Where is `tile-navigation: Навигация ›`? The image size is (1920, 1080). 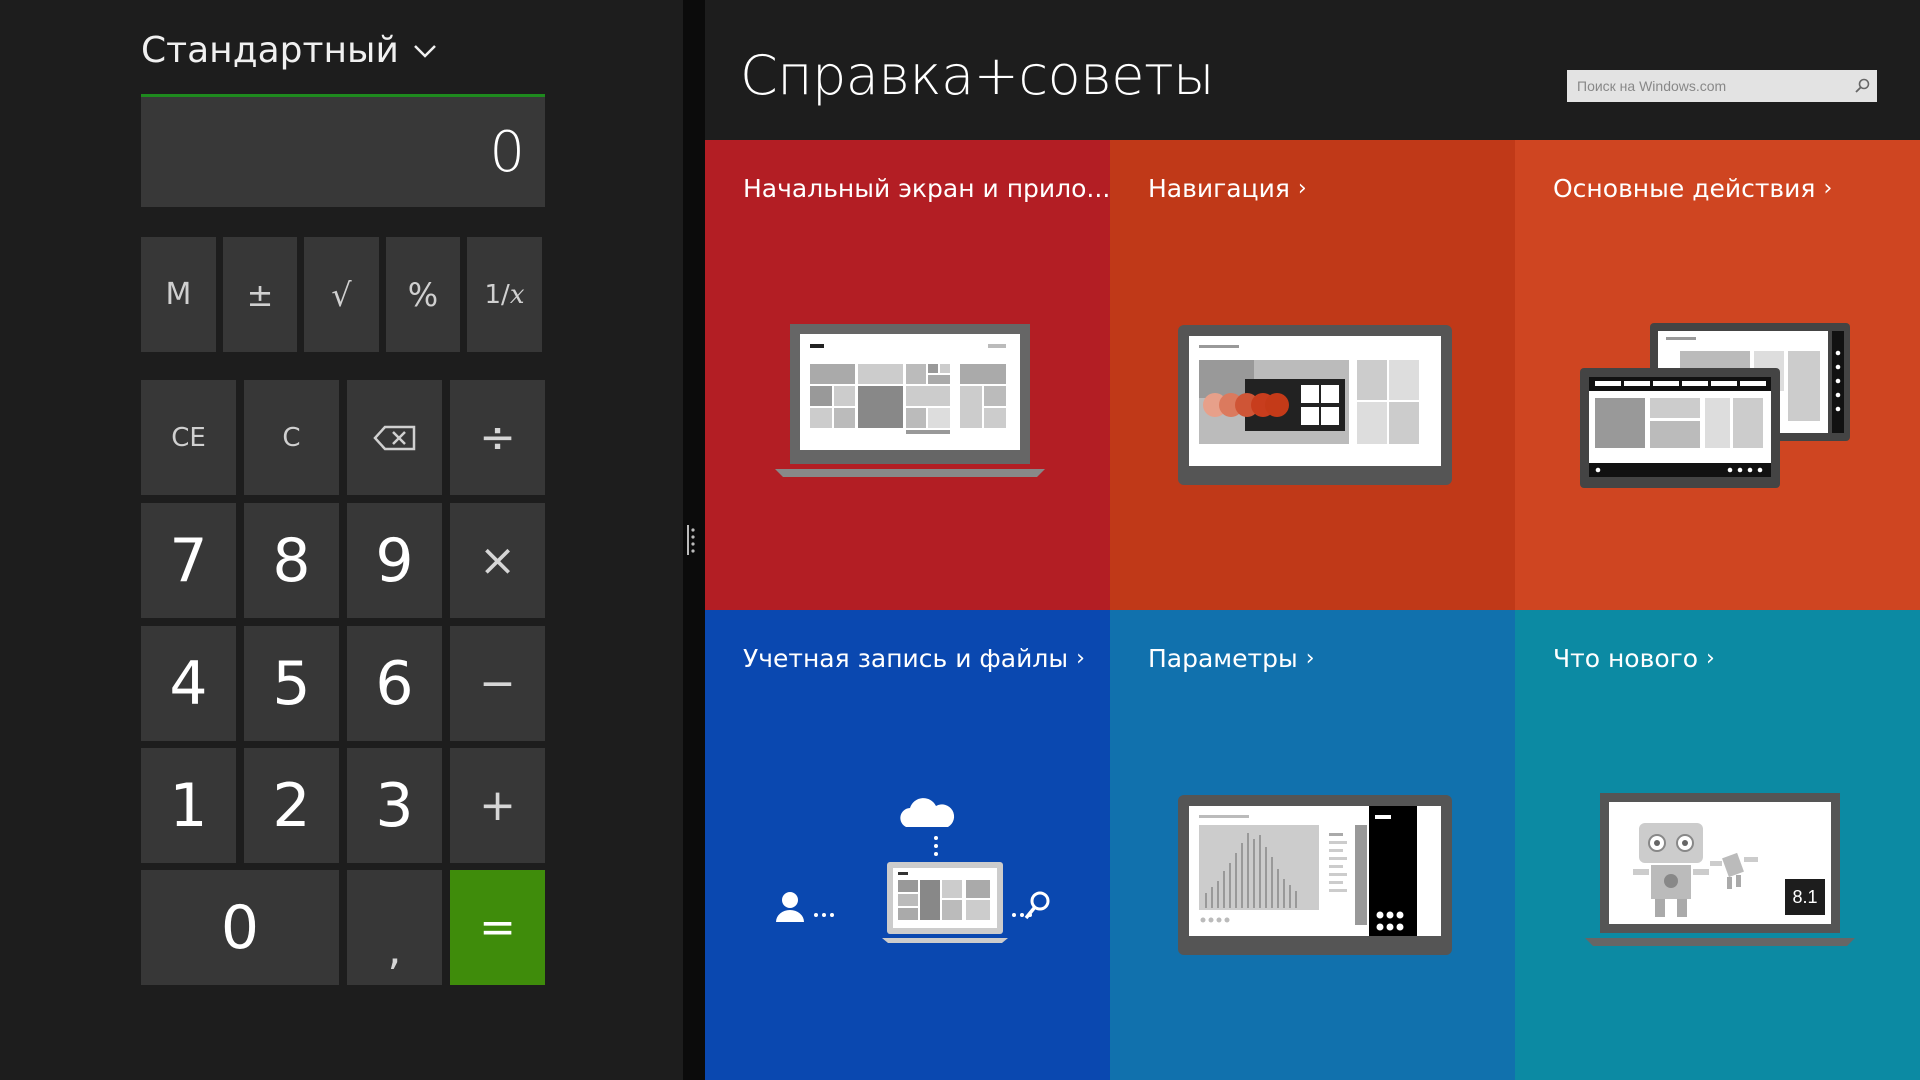 tile-navigation: Навигация › is located at coordinates (1312, 375).